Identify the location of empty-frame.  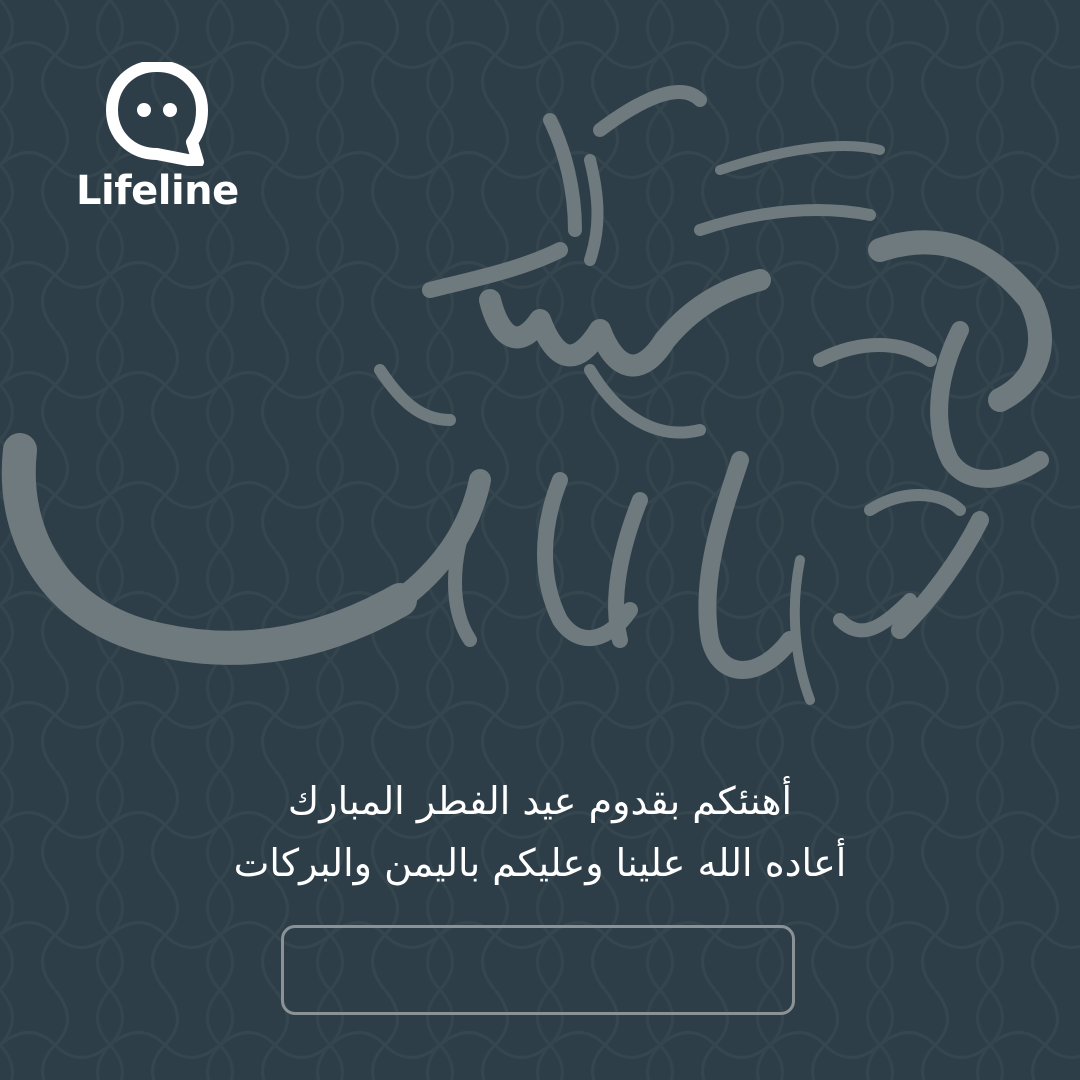
(538, 970).